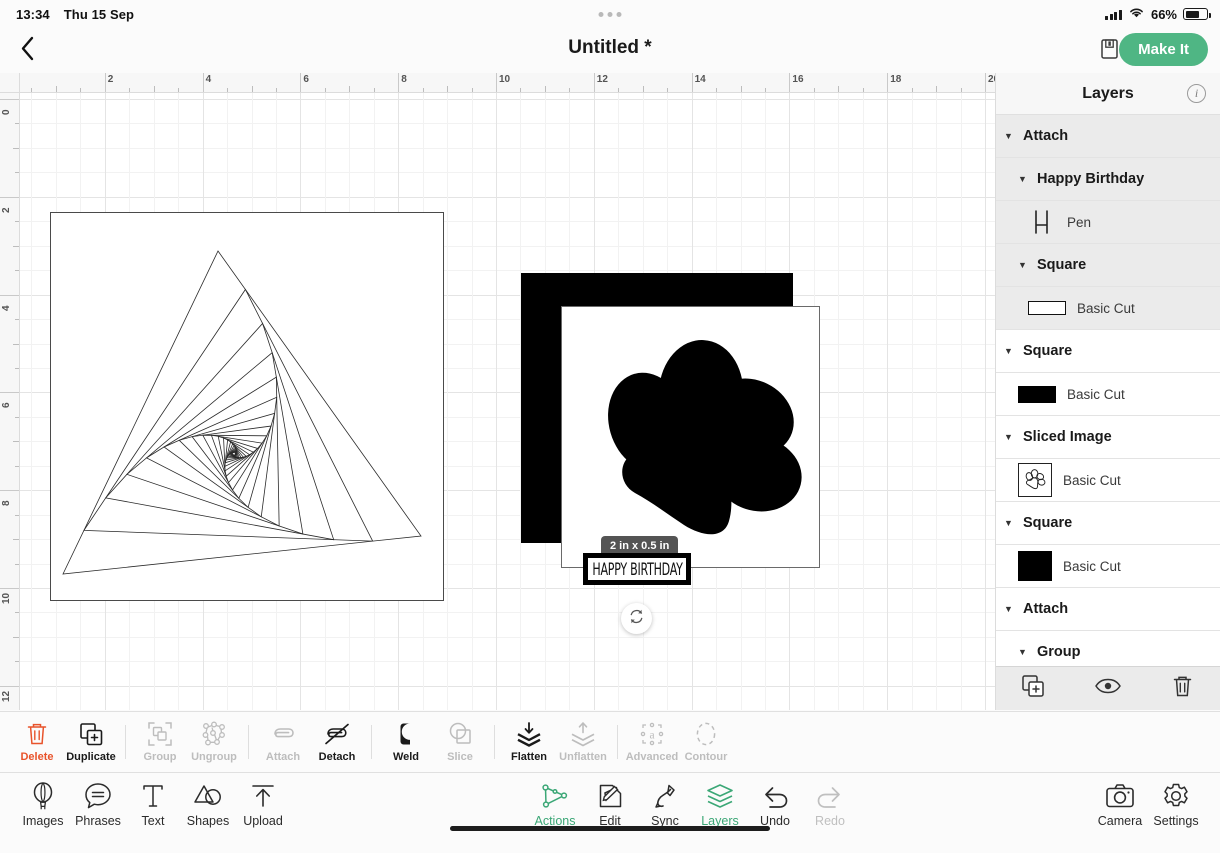  Describe the element at coordinates (98, 796) in the screenshot. I see `speech-bubble-icon` at that location.